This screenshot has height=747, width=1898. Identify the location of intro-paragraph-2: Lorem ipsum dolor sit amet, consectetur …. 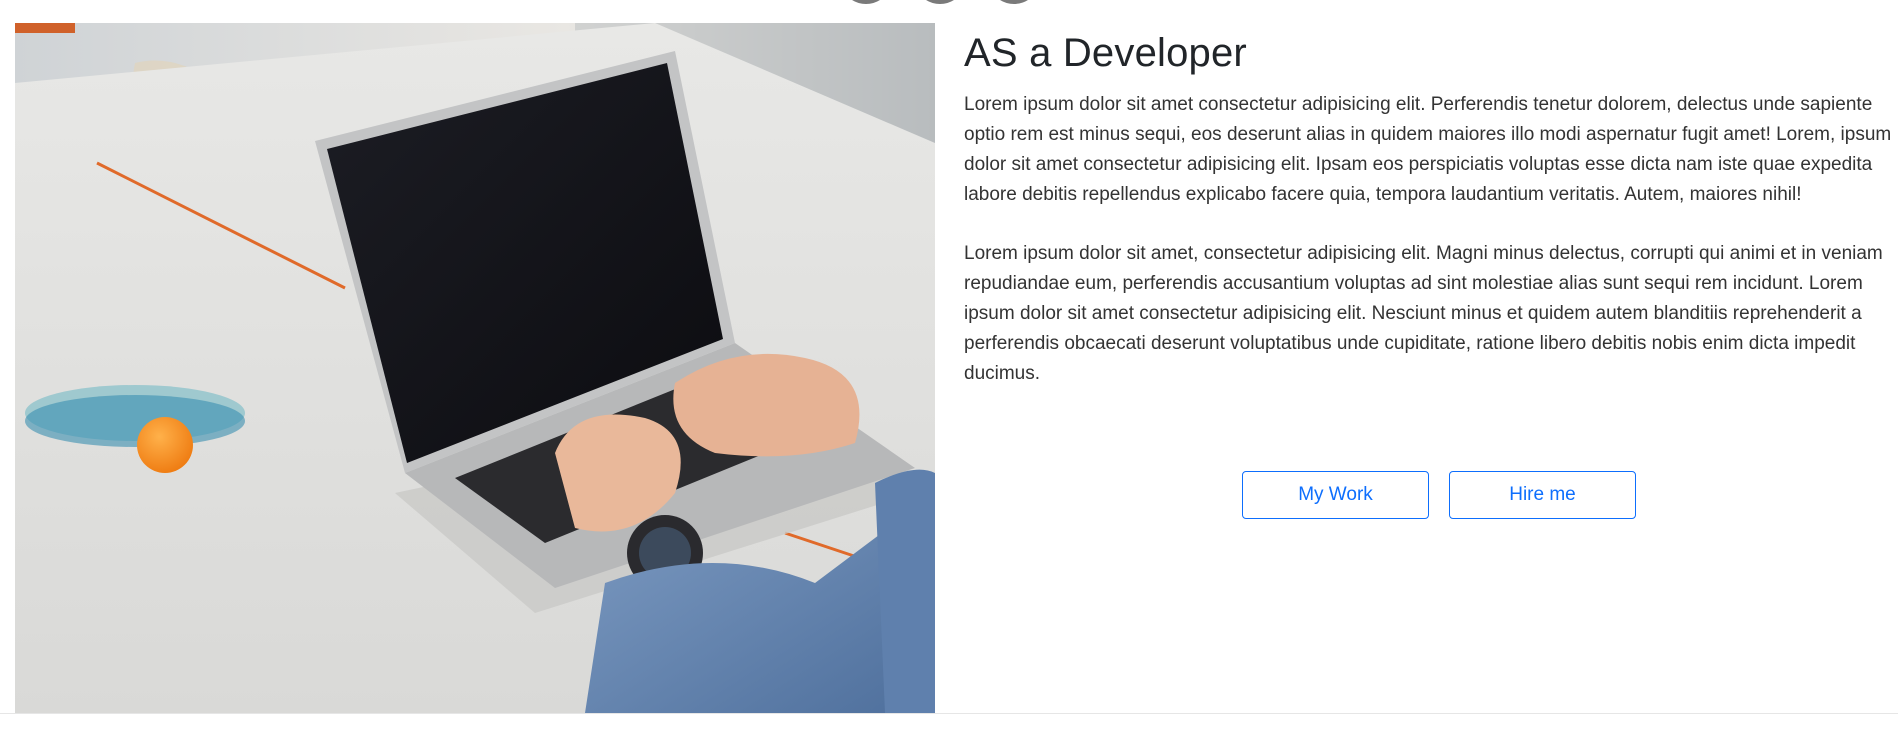
(1423, 313).